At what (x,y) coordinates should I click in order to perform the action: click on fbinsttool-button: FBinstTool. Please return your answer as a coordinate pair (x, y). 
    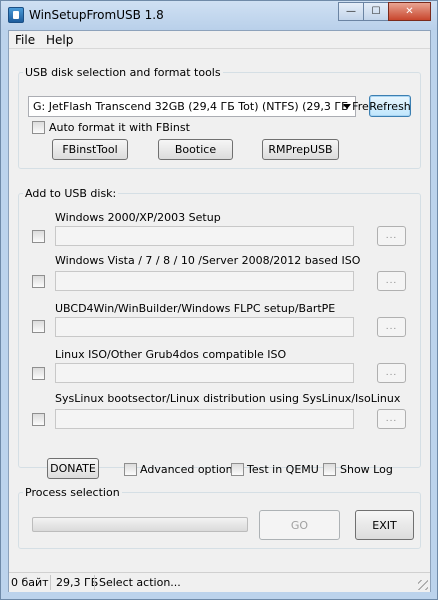
    Looking at the image, I should click on (90, 149).